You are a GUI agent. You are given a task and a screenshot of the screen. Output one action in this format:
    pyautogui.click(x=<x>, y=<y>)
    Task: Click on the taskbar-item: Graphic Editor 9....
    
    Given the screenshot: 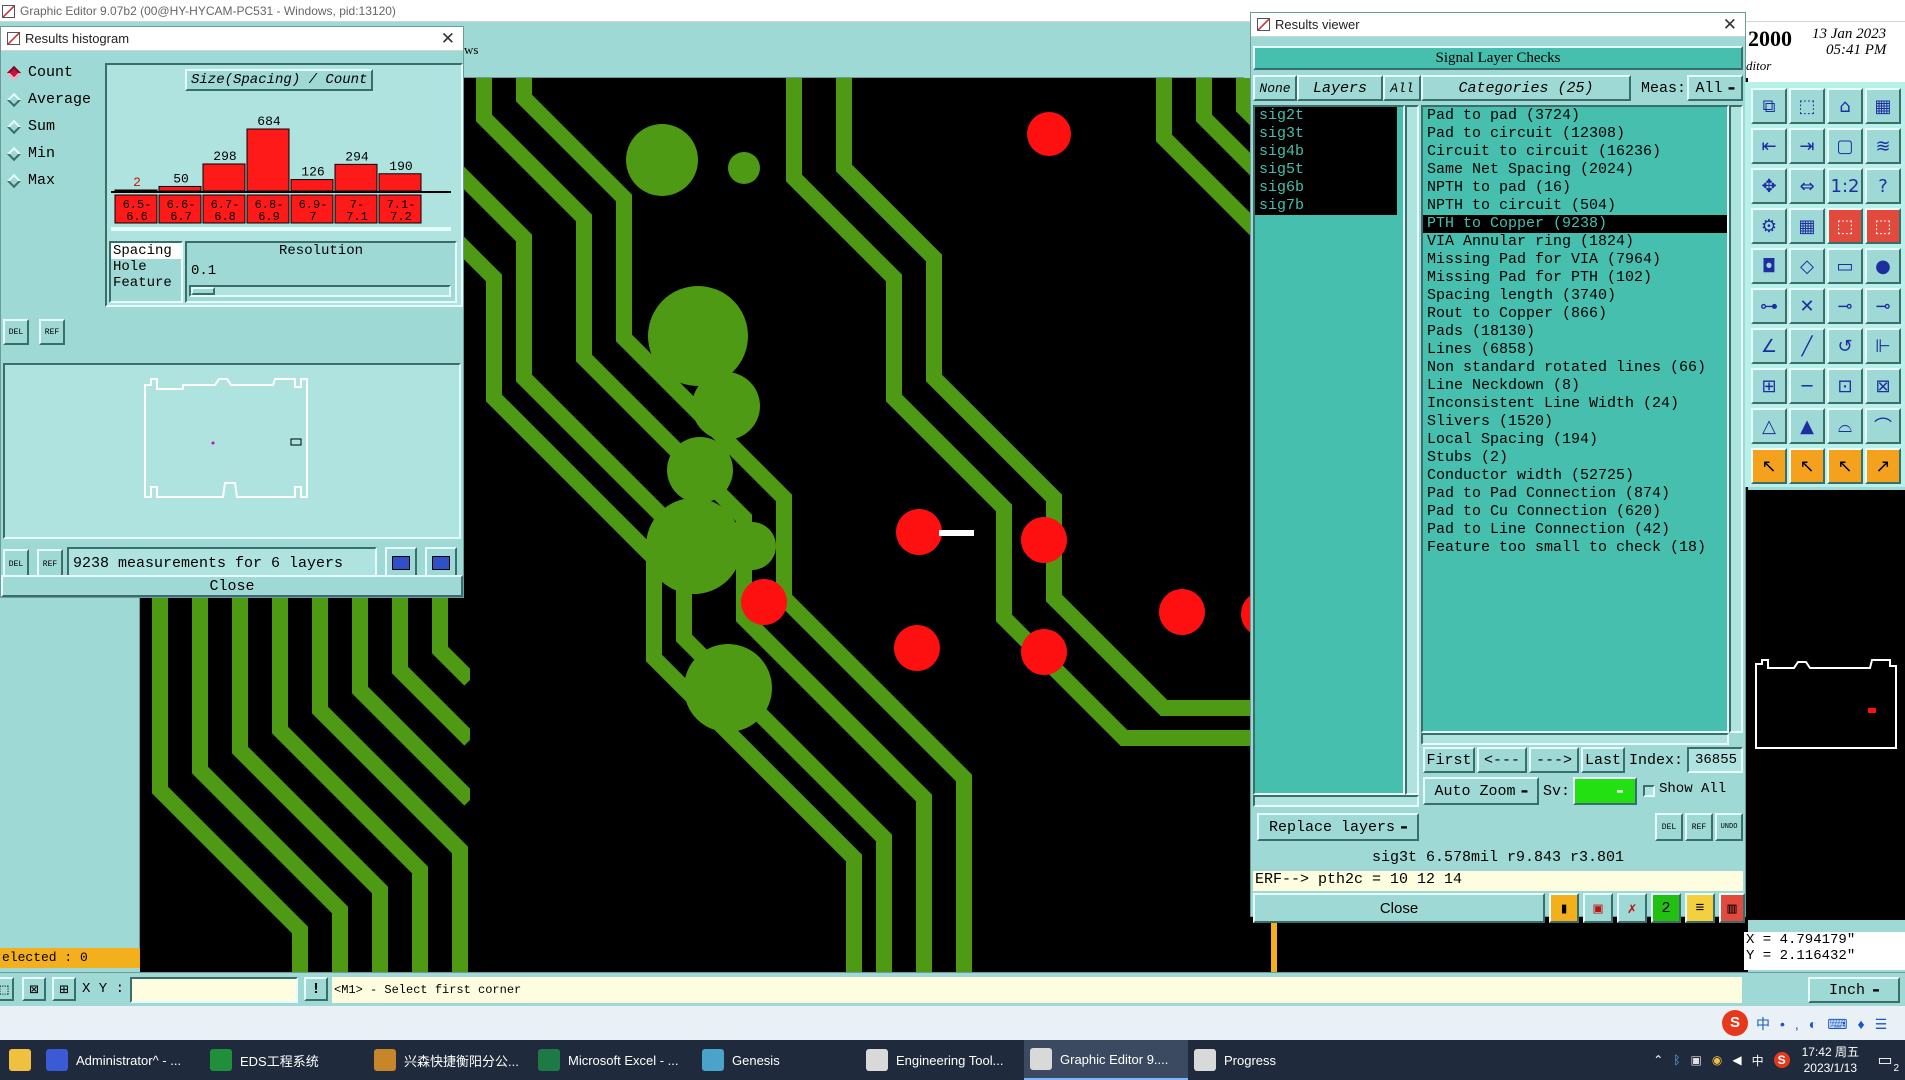 What is the action you would take?
    pyautogui.click(x=1106, y=1060)
    